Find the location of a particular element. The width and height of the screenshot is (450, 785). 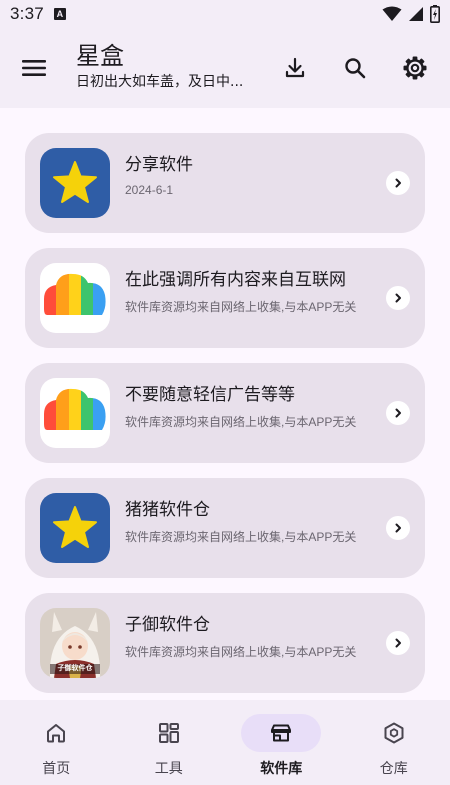

icon-caption: 子御软件仓 is located at coordinates (75, 668).